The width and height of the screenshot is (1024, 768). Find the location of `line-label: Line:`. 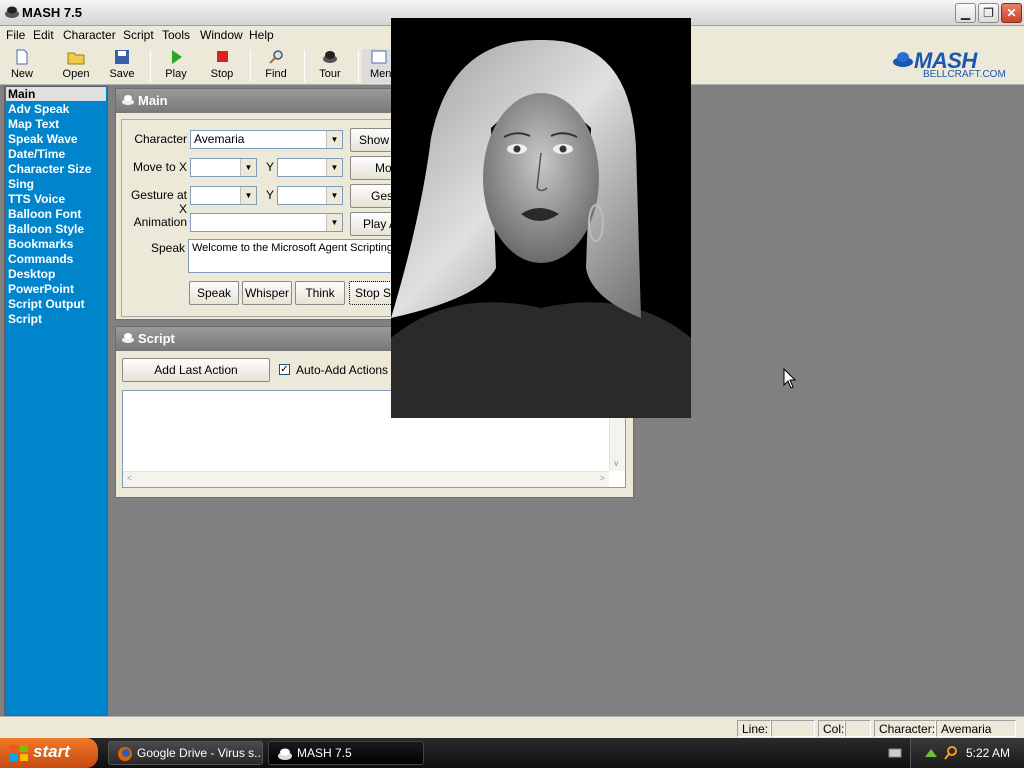

line-label: Line: is located at coordinates (754, 728).